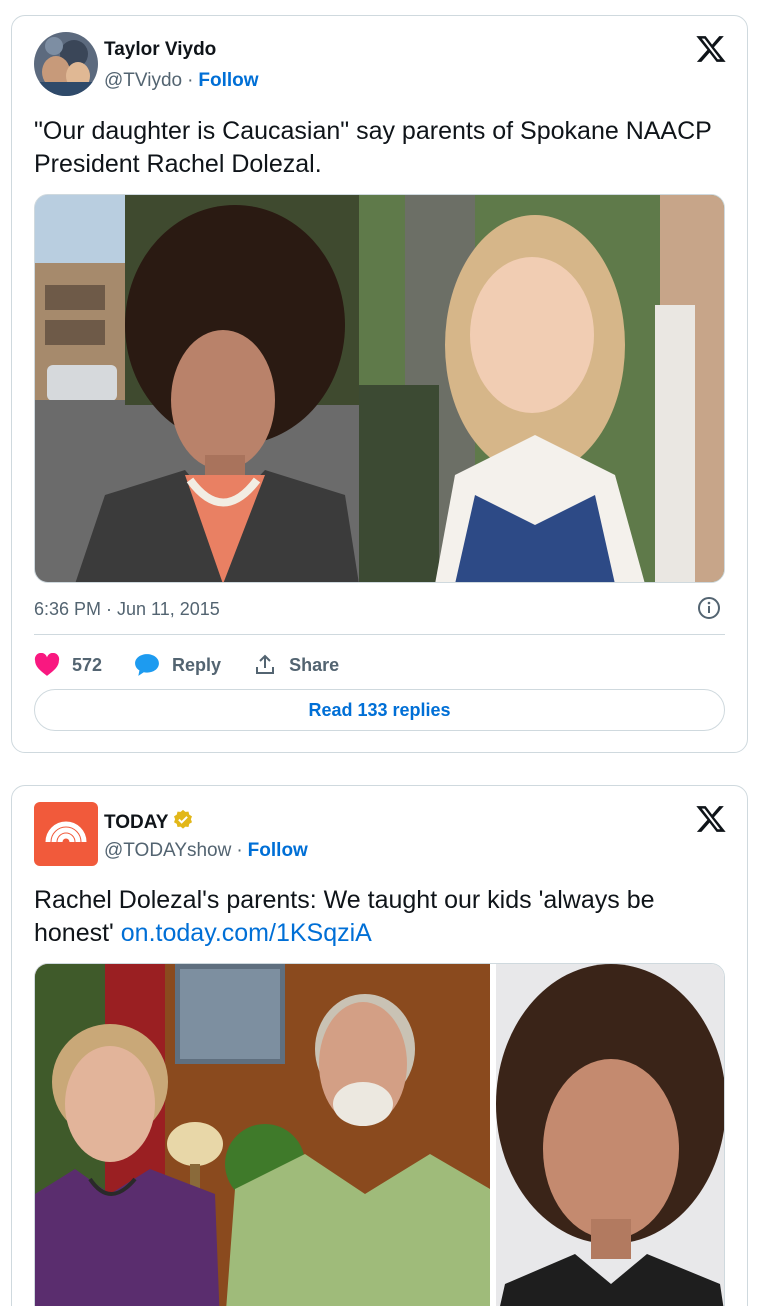 This screenshot has width=768, height=1306. I want to click on like-button: 572, so click(68, 665).